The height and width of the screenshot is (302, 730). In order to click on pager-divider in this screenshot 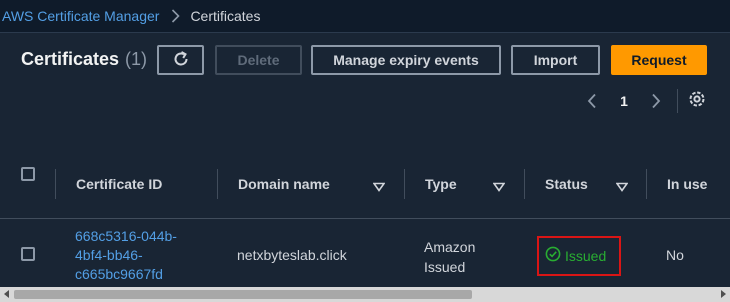, I will do `click(677, 101)`.